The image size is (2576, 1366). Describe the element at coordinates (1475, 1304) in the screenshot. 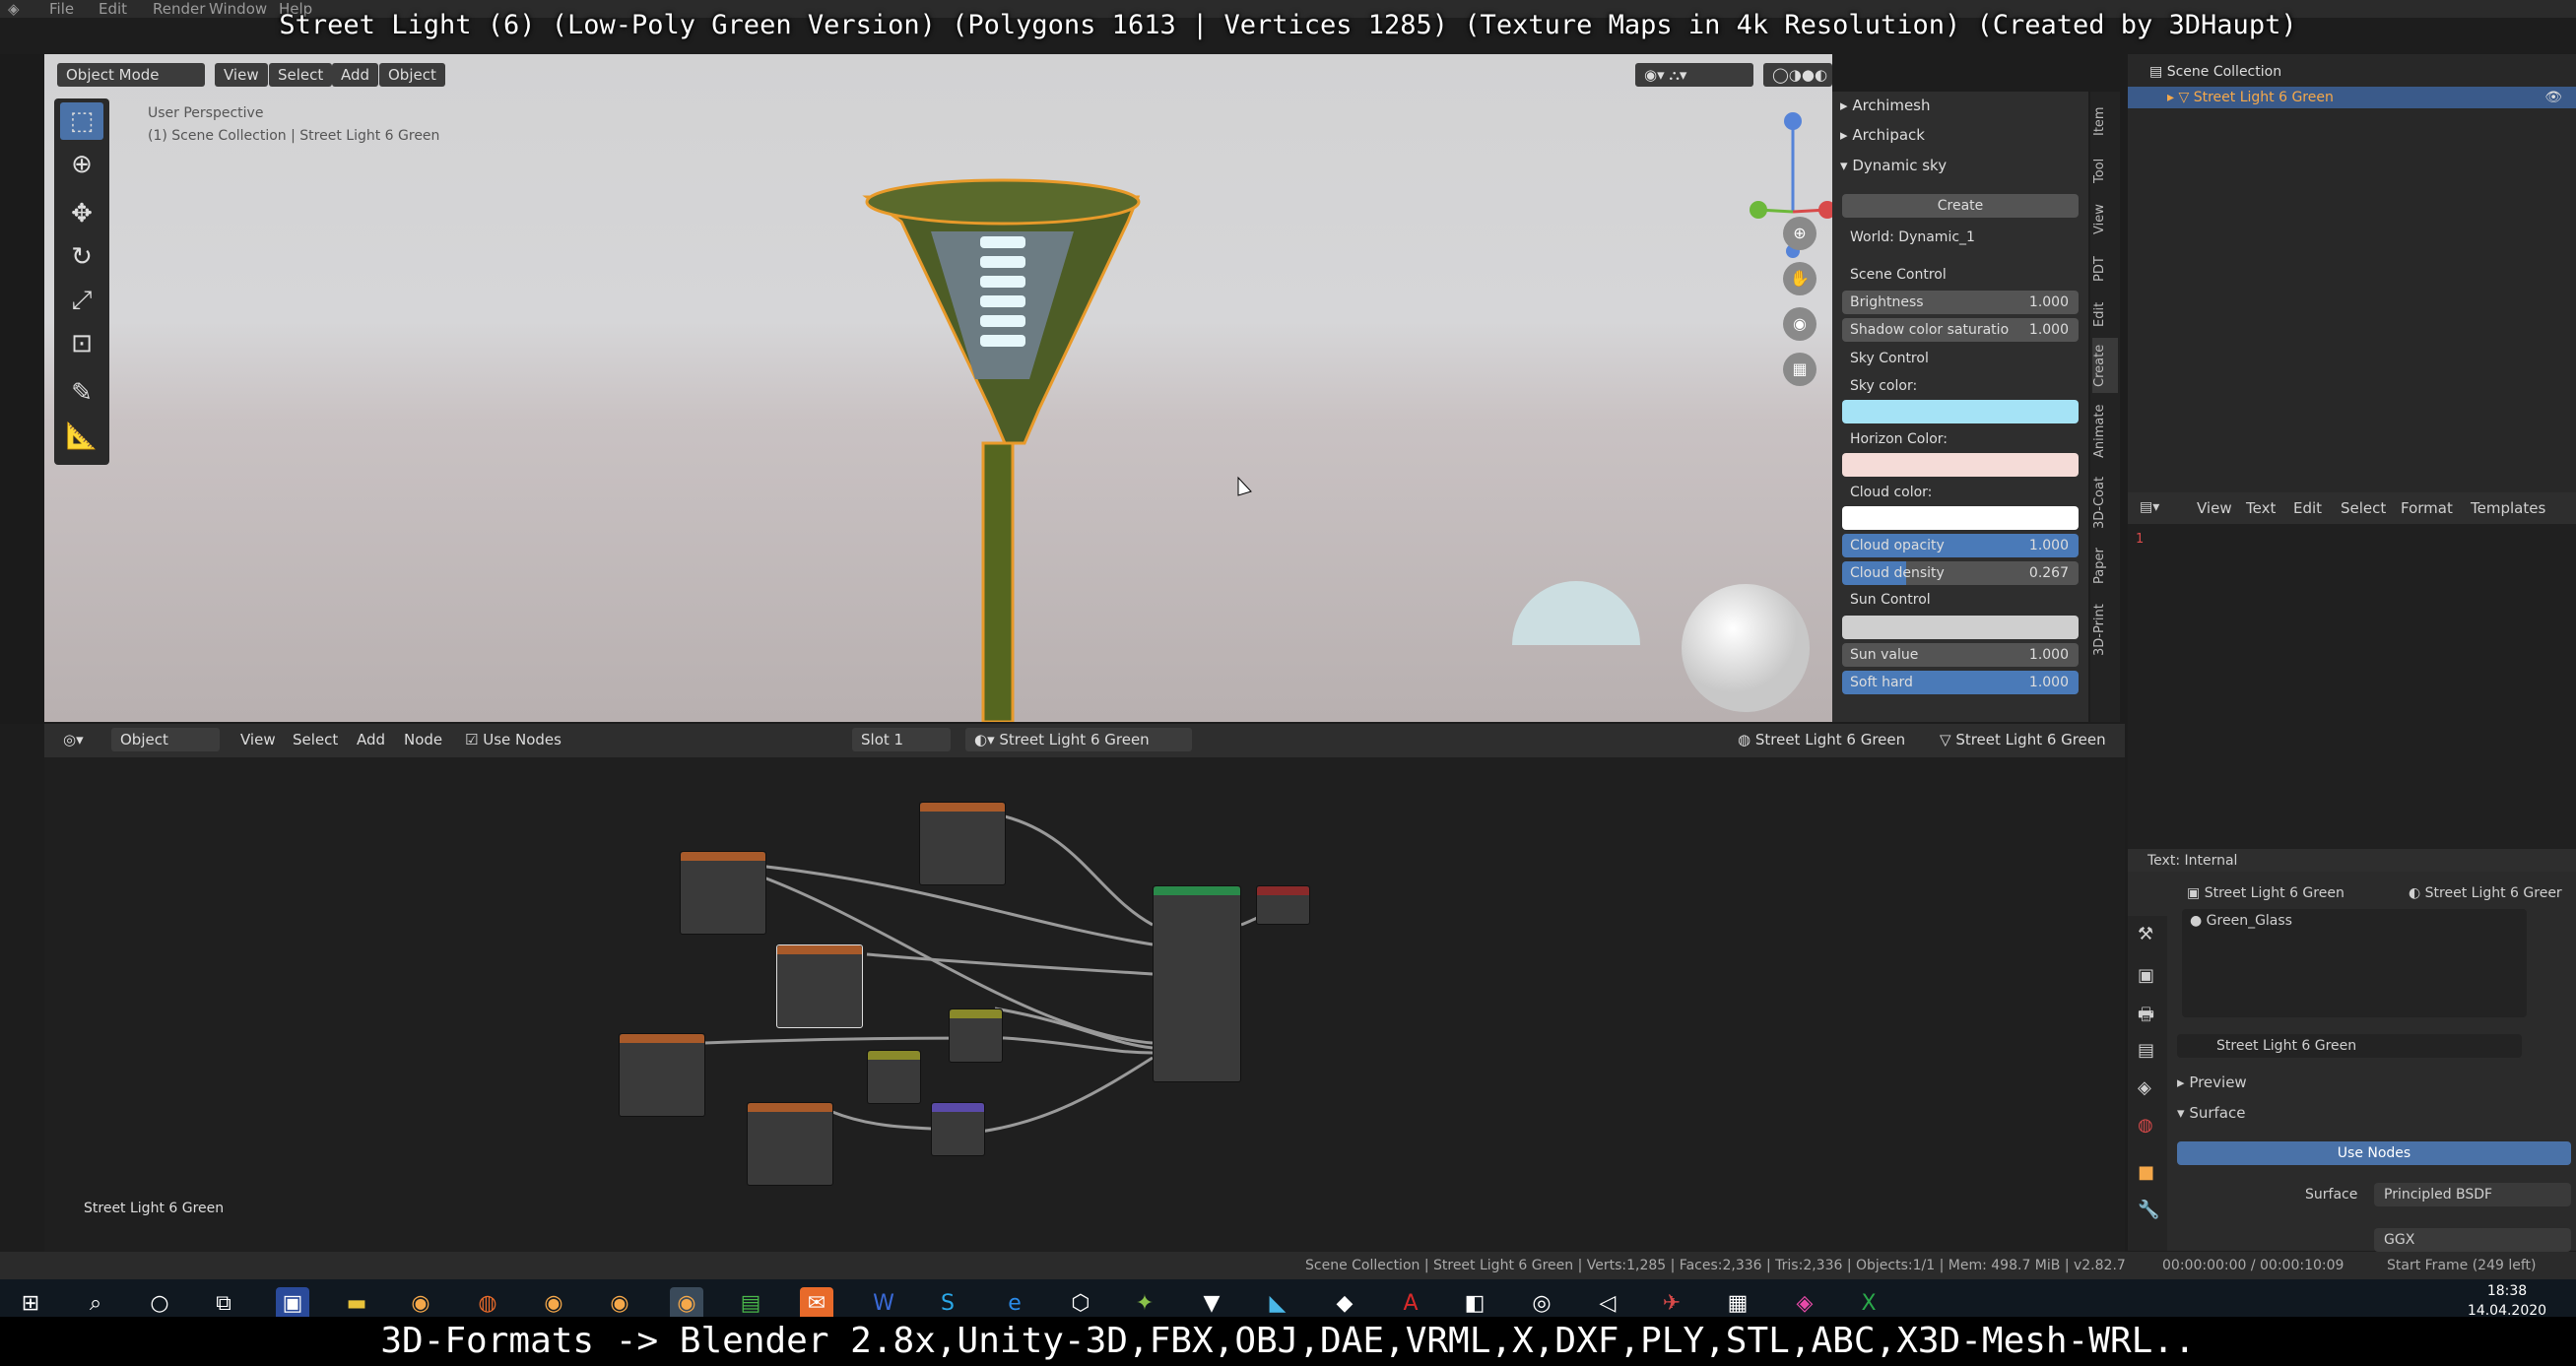

I see `unity-icon: ◧` at that location.